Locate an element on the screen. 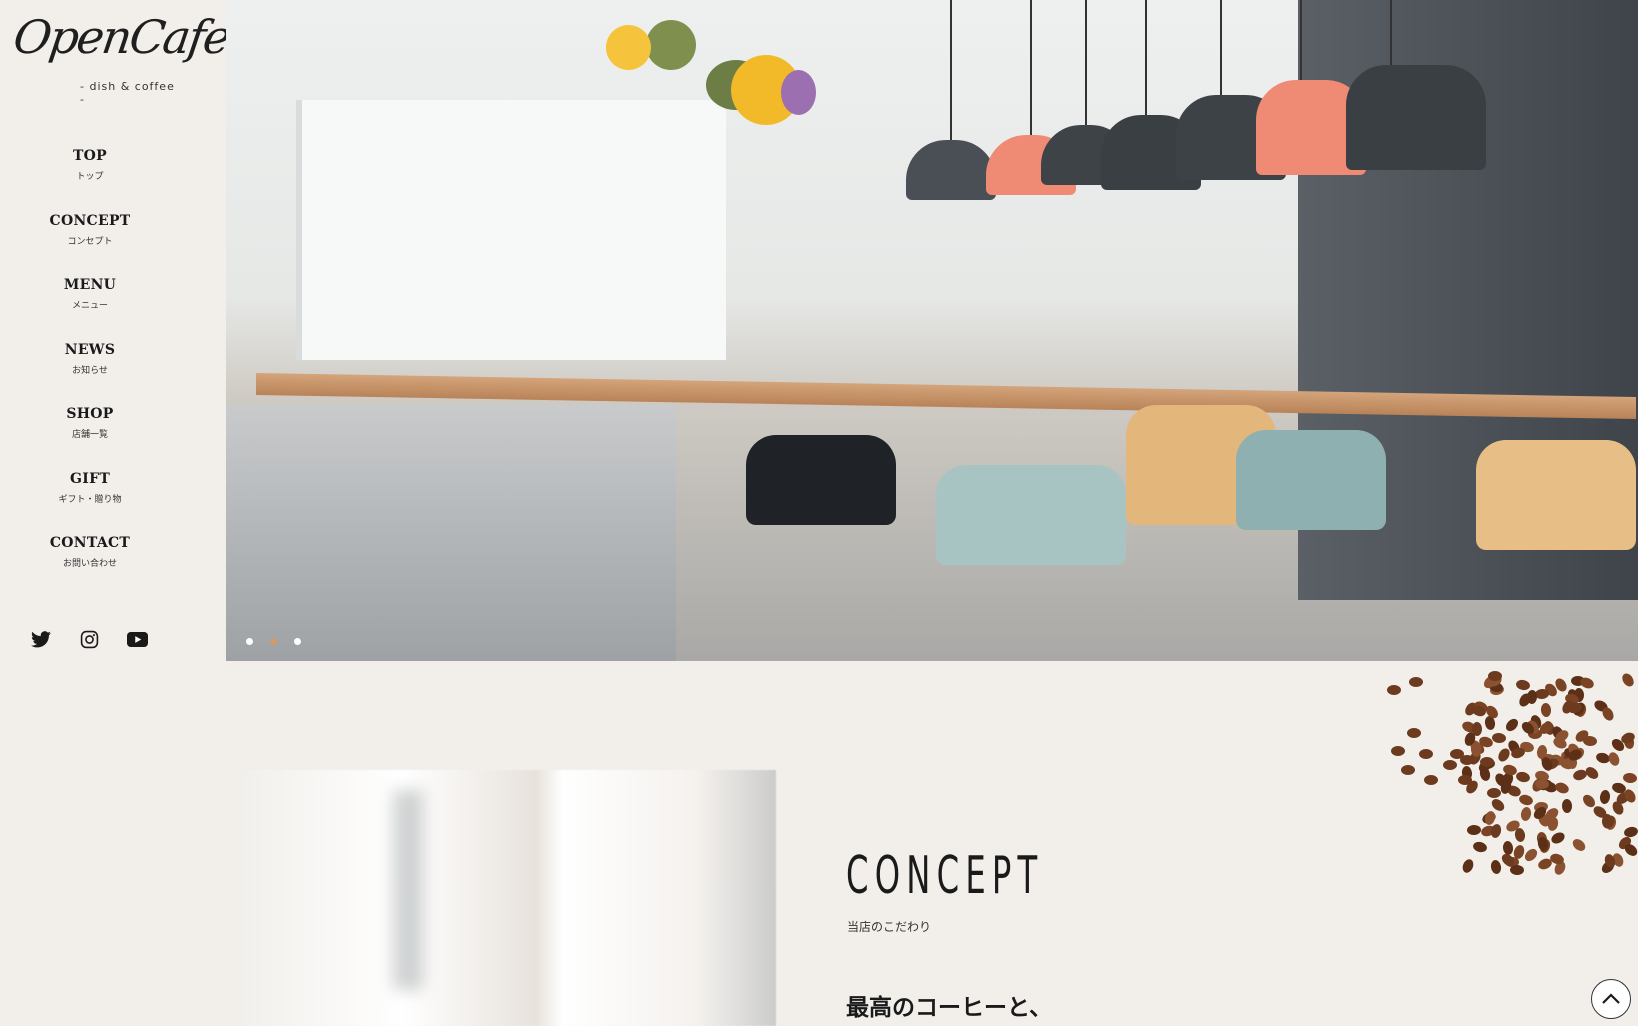 This screenshot has width=1638, height=1026. chevron-up-icon is located at coordinates (1611, 998).